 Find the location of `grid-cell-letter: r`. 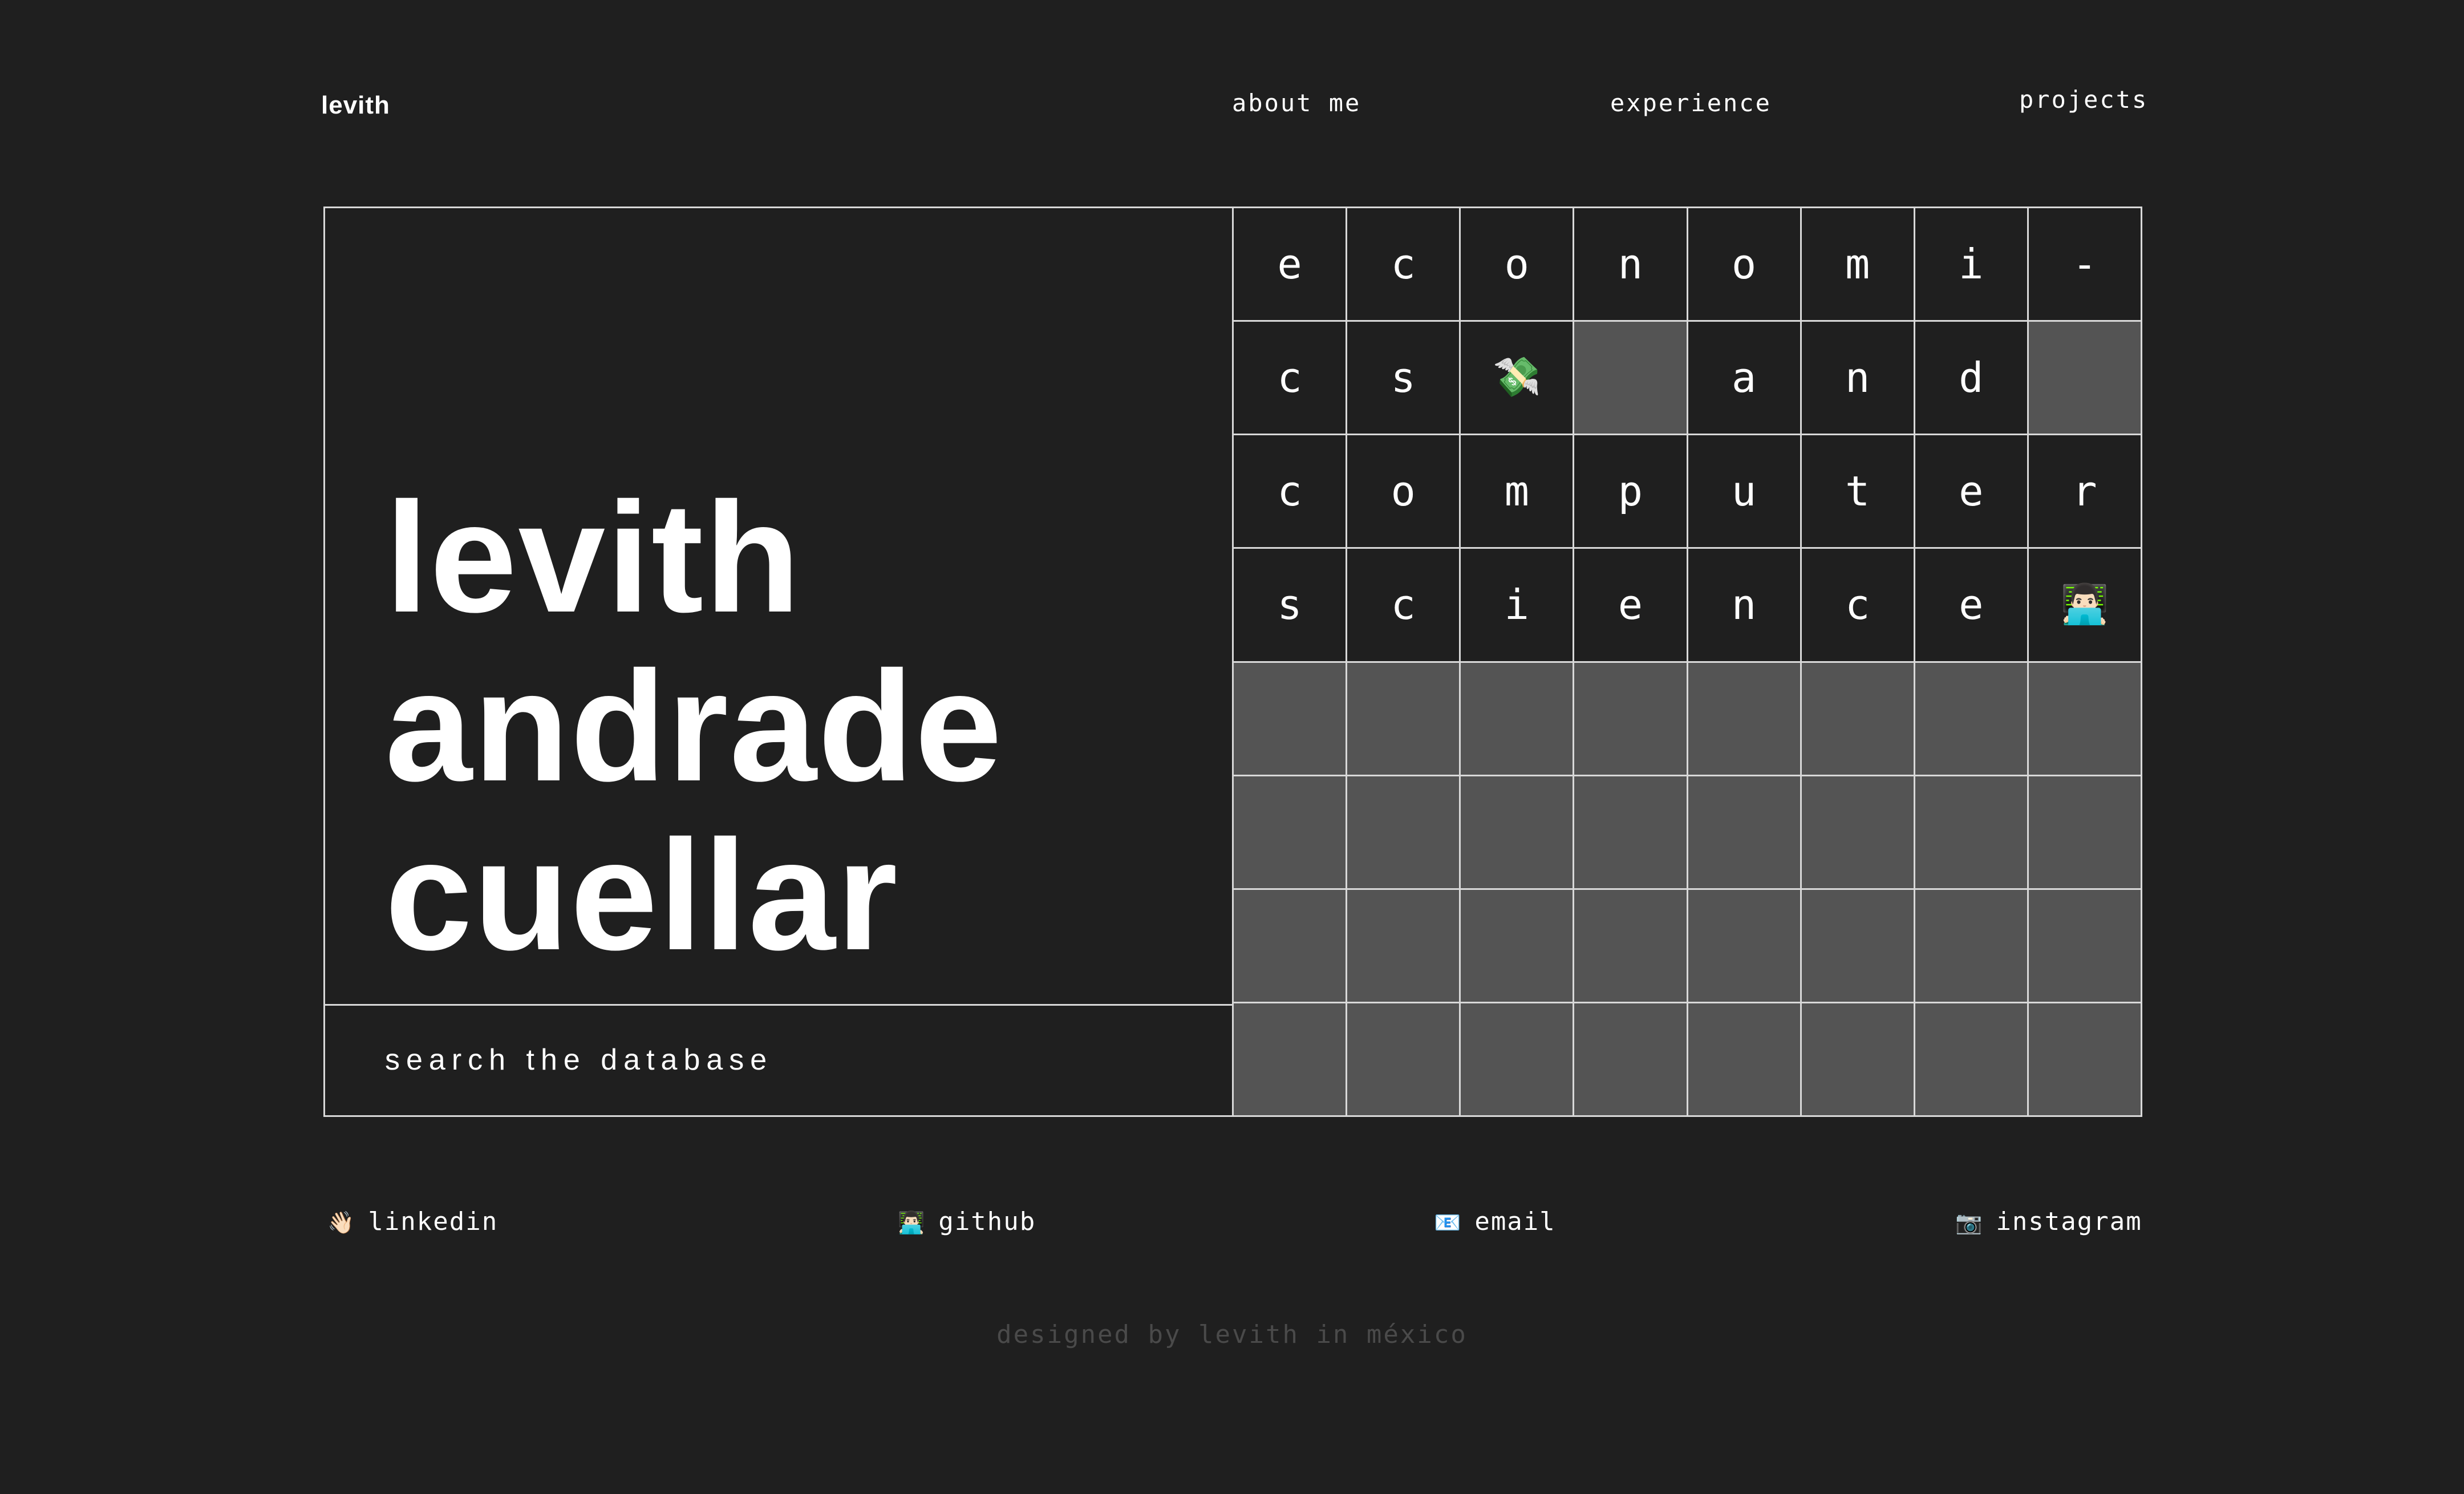

grid-cell-letter: r is located at coordinates (2085, 492).